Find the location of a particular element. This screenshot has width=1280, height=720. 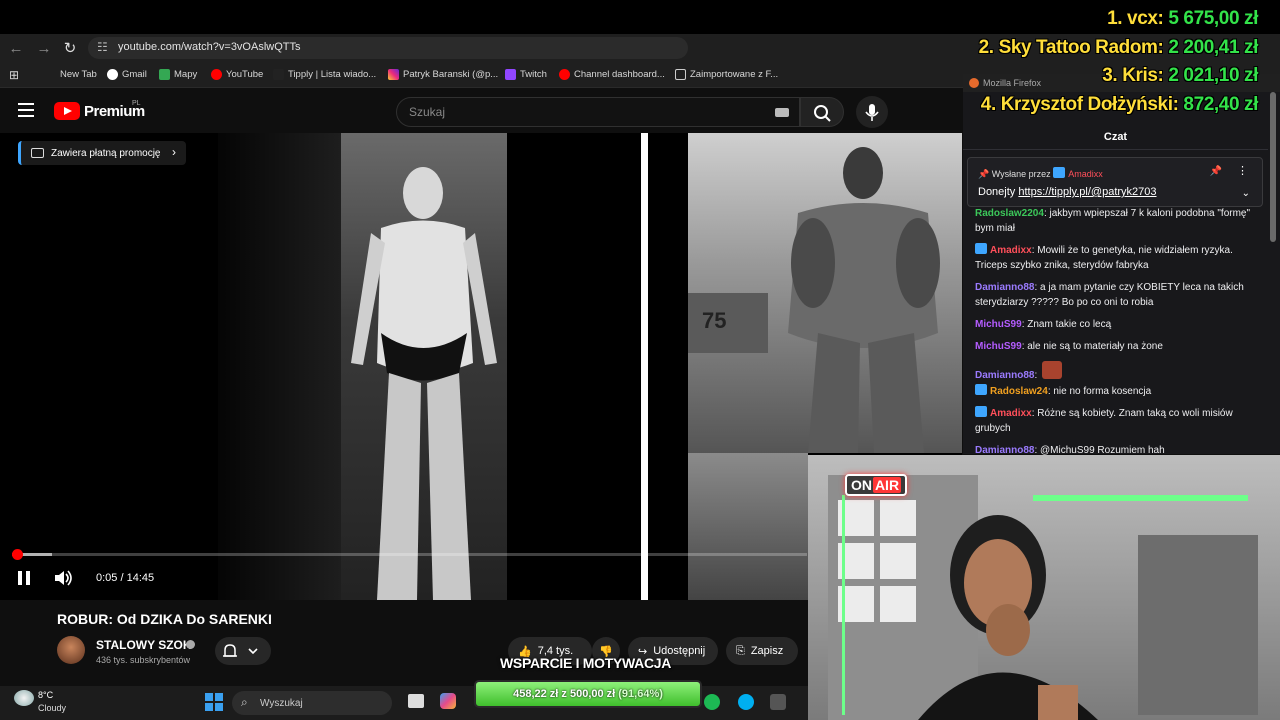

paid-promotion-badge: Zawiera płatną promocję › is located at coordinates (102, 153).